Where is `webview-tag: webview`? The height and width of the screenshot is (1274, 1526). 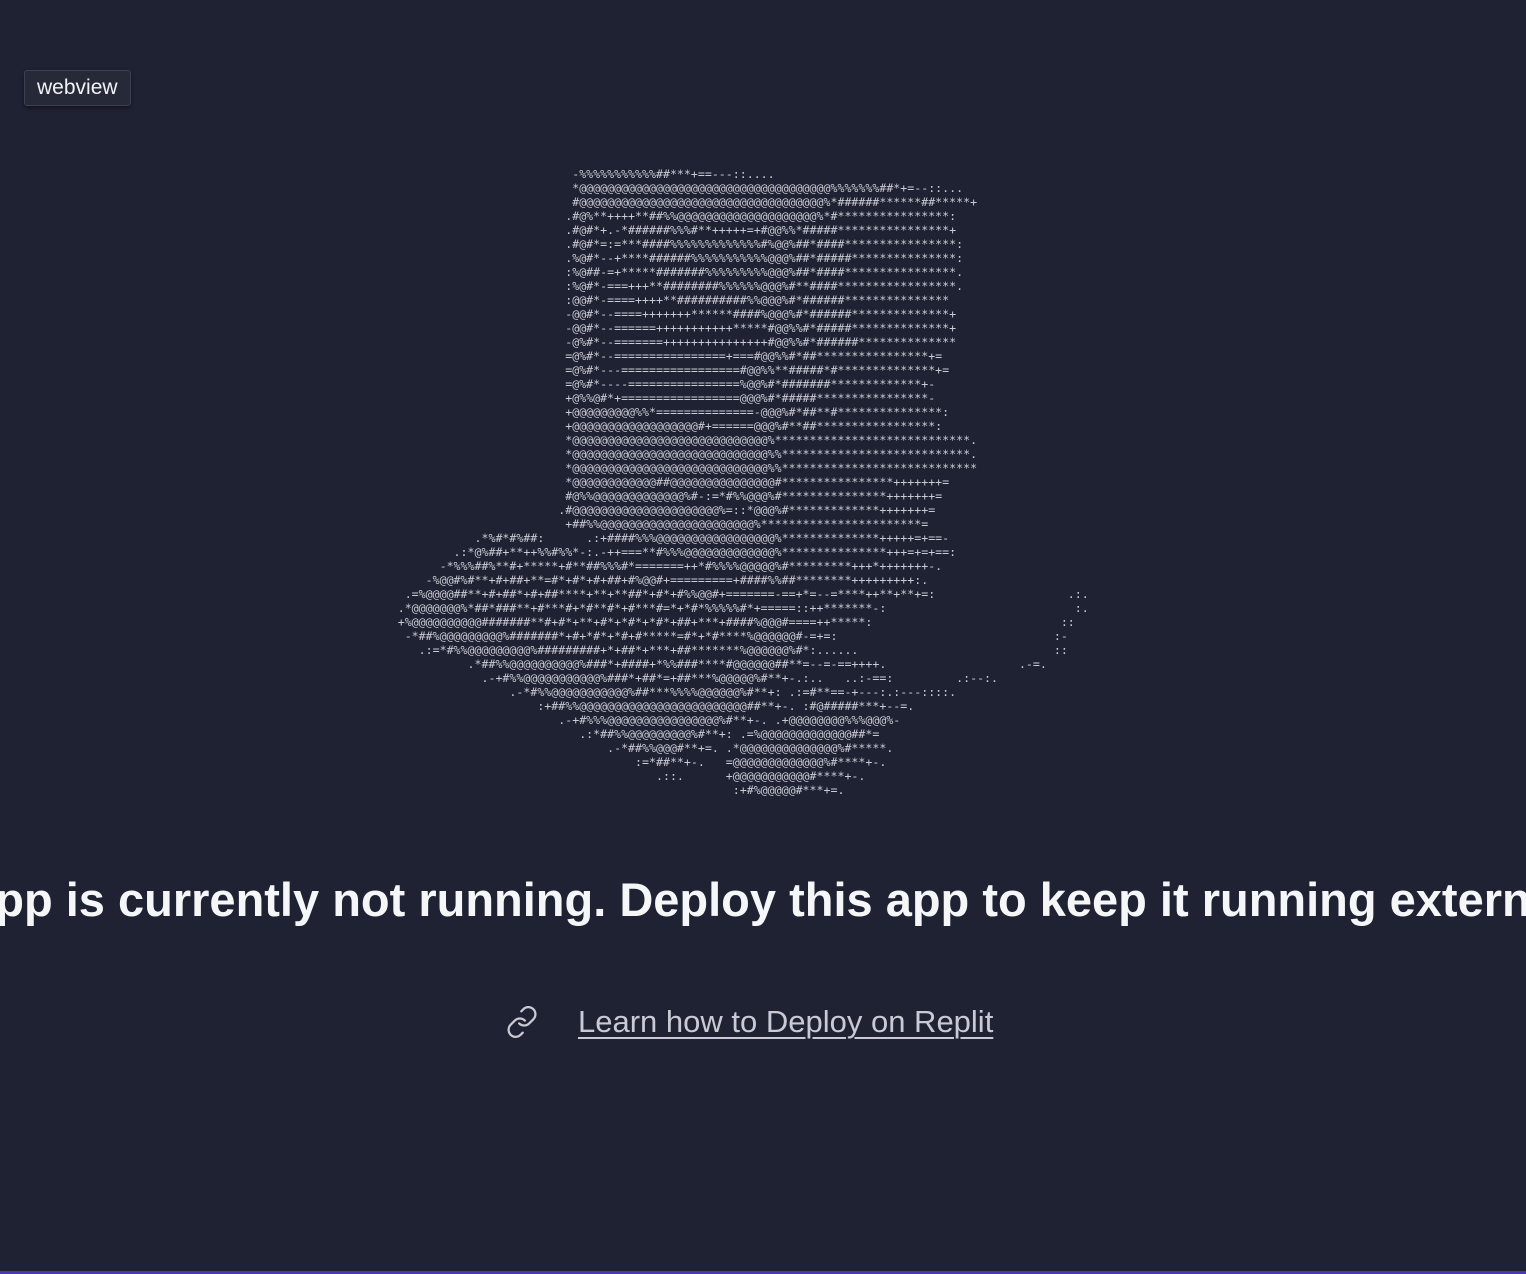 webview-tag: webview is located at coordinates (77, 88).